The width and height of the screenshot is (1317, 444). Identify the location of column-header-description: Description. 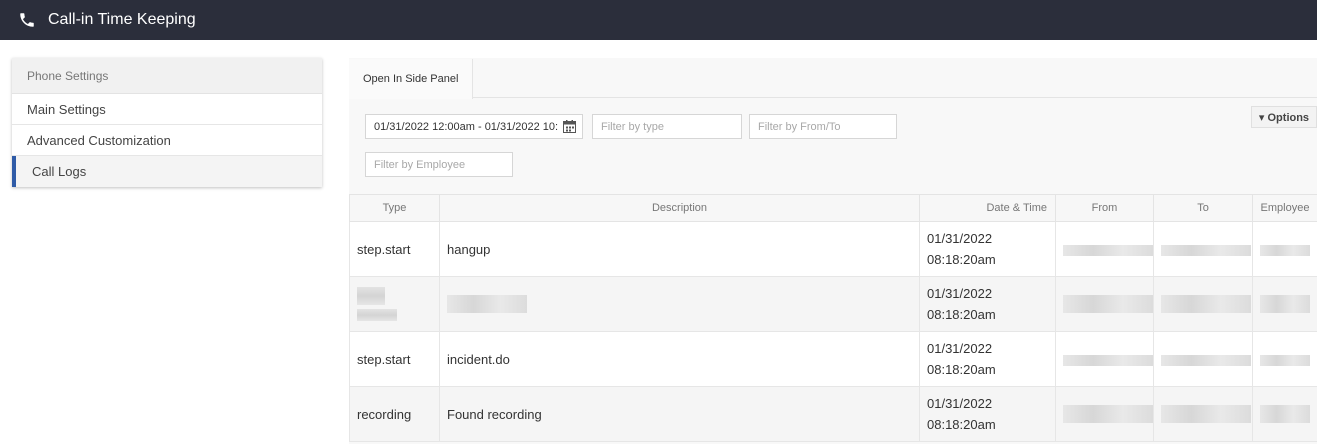
(679, 208).